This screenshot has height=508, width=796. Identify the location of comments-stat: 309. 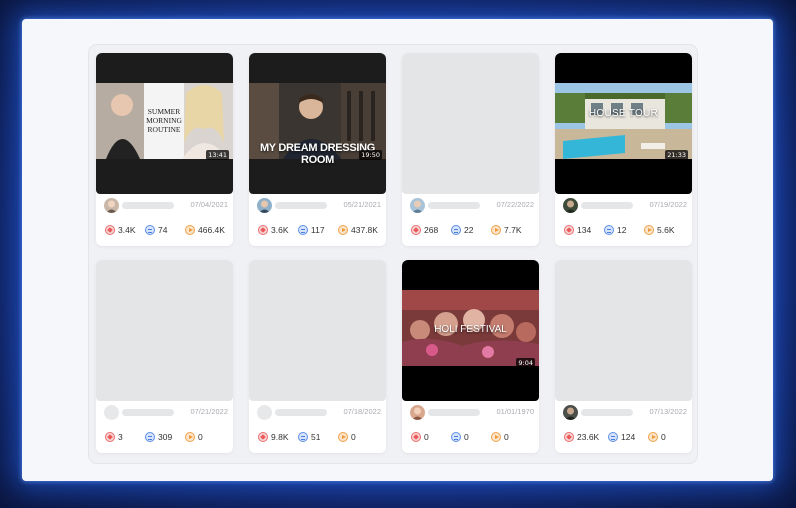
(158, 437).